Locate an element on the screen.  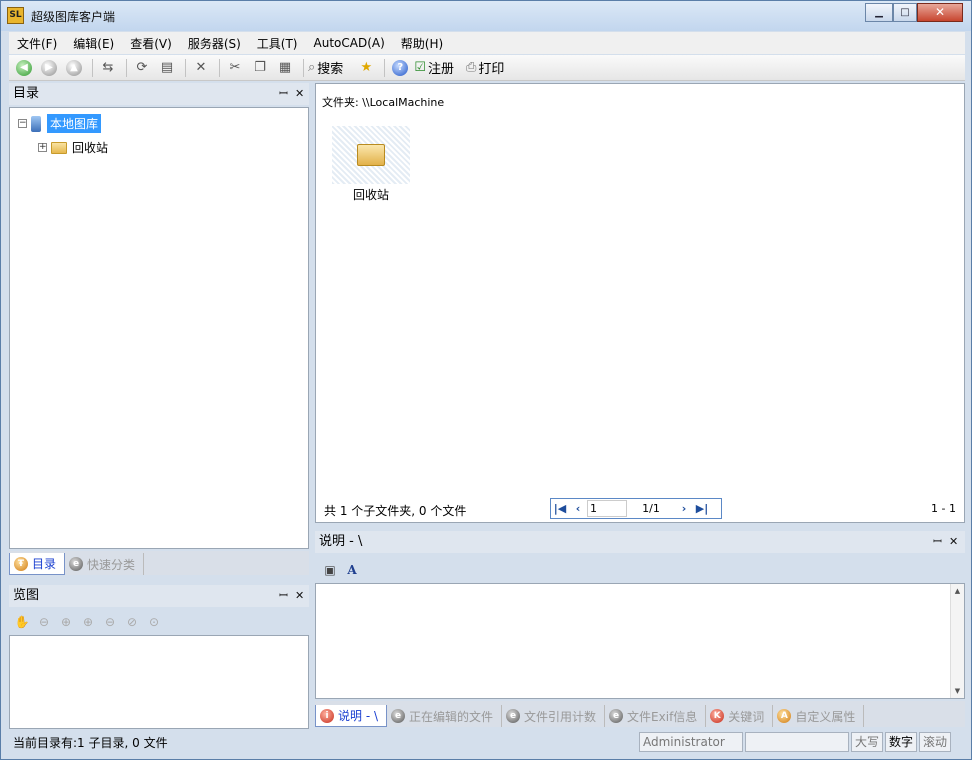
forward-arrow-icon: ▶ is located at coordinates (49, 67).